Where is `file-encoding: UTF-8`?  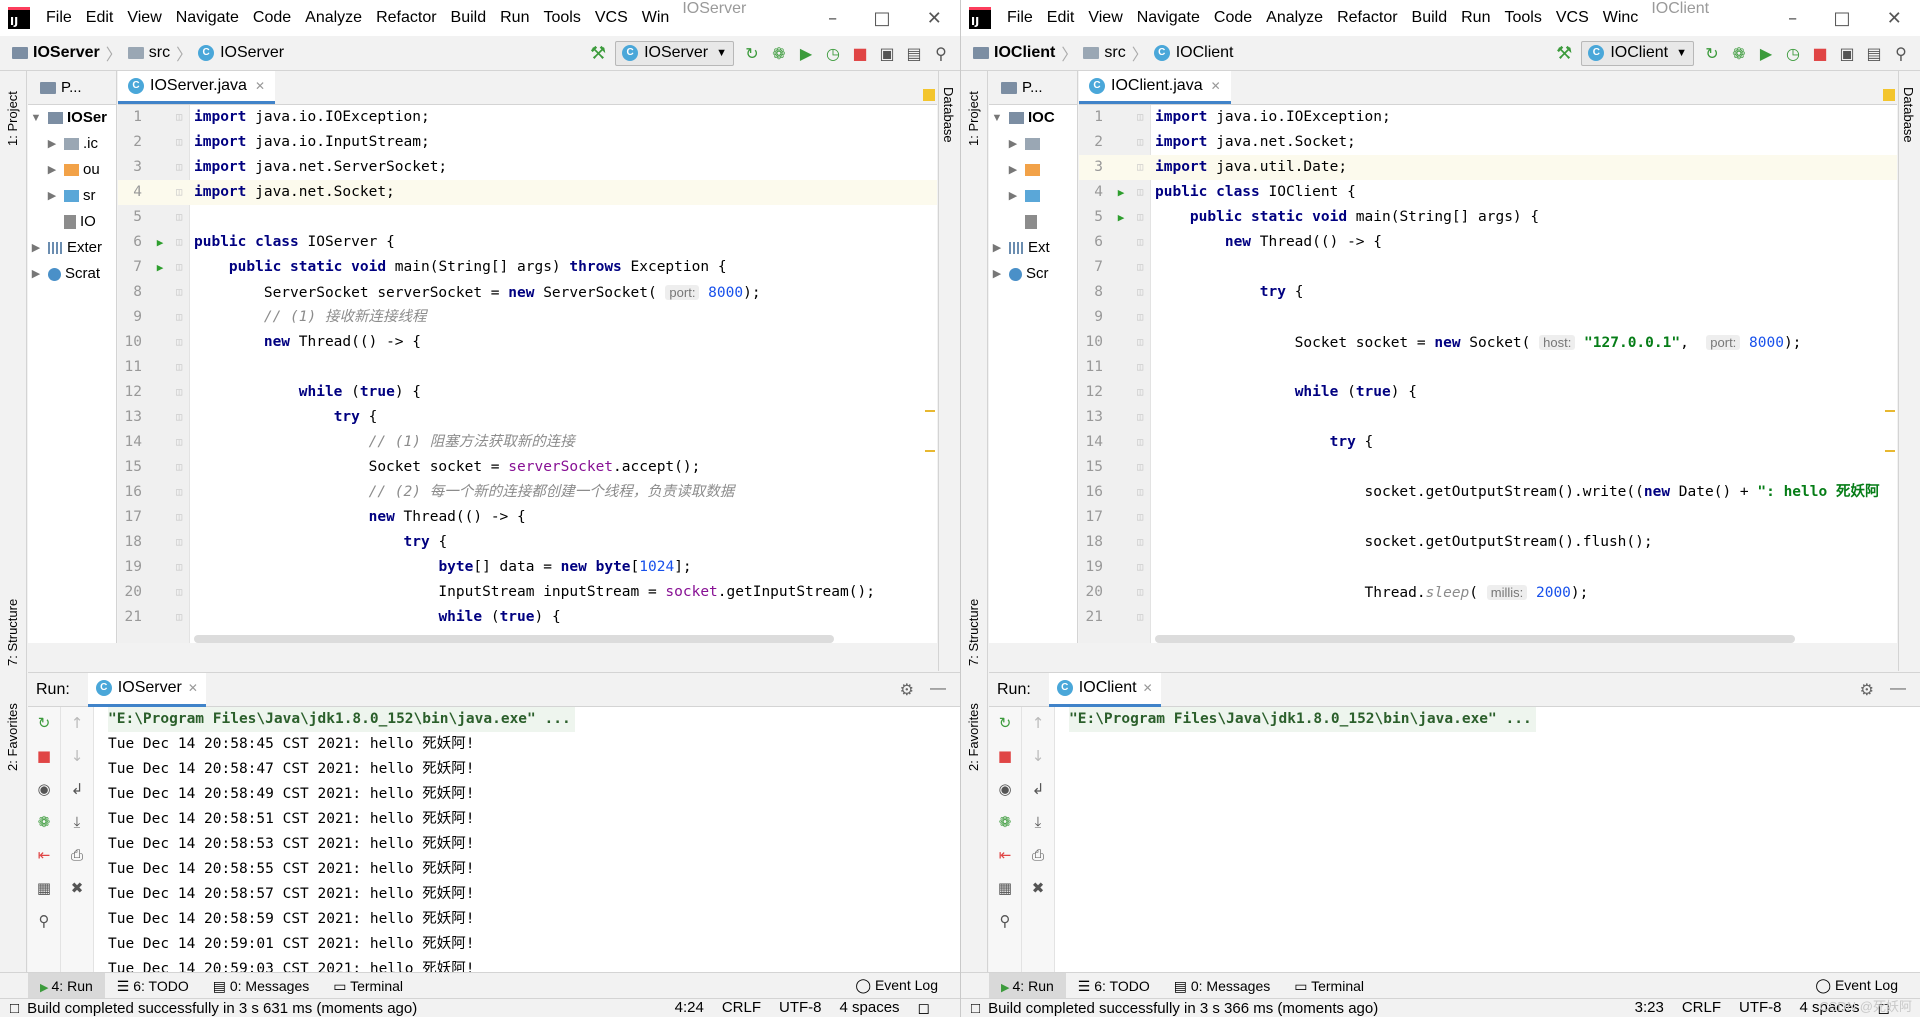
file-encoding: UTF-8 is located at coordinates (800, 1008).